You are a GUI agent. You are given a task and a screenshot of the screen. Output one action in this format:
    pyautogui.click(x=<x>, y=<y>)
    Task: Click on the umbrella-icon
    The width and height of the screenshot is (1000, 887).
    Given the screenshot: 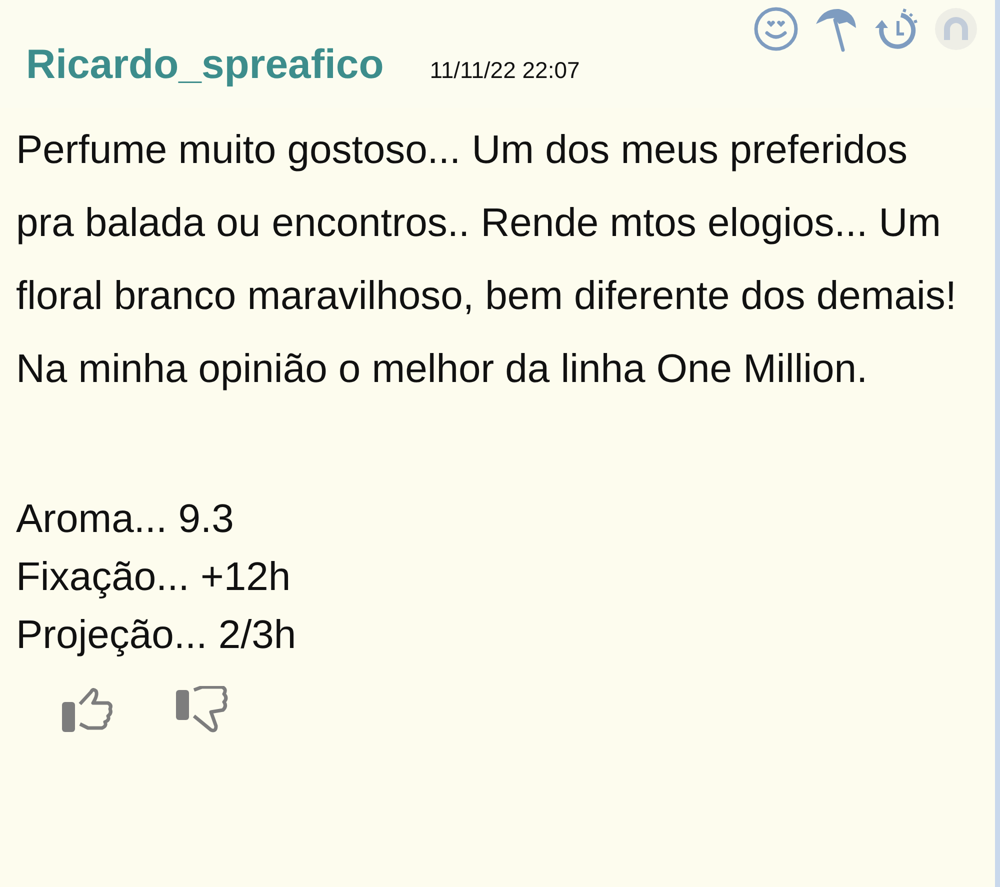 What is the action you would take?
    pyautogui.click(x=836, y=29)
    